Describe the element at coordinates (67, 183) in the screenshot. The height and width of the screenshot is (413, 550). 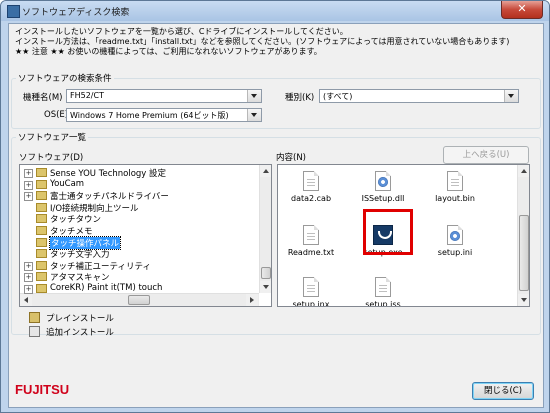
I see `tree-item-label: YouCam` at that location.